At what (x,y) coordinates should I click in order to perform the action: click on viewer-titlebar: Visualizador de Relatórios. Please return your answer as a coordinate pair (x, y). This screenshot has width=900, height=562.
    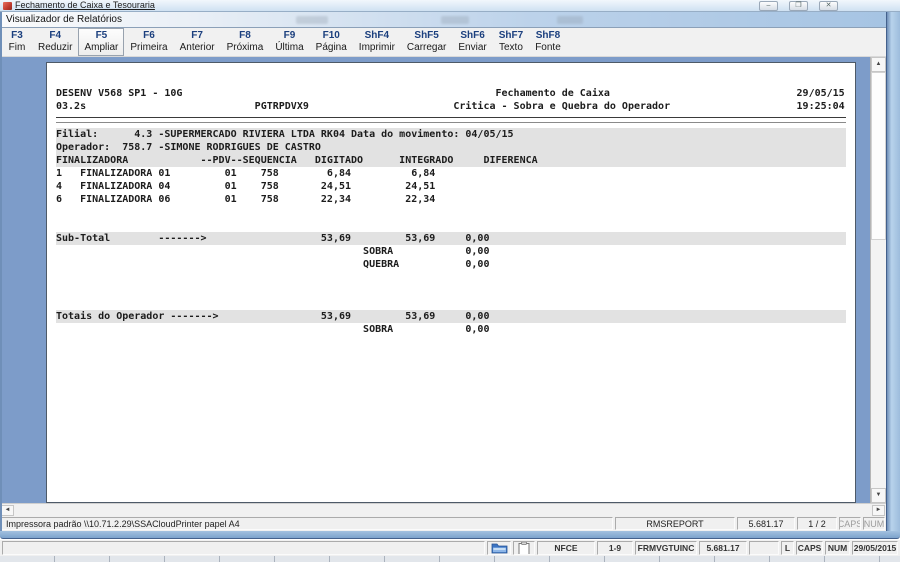
    Looking at the image, I should click on (443, 20).